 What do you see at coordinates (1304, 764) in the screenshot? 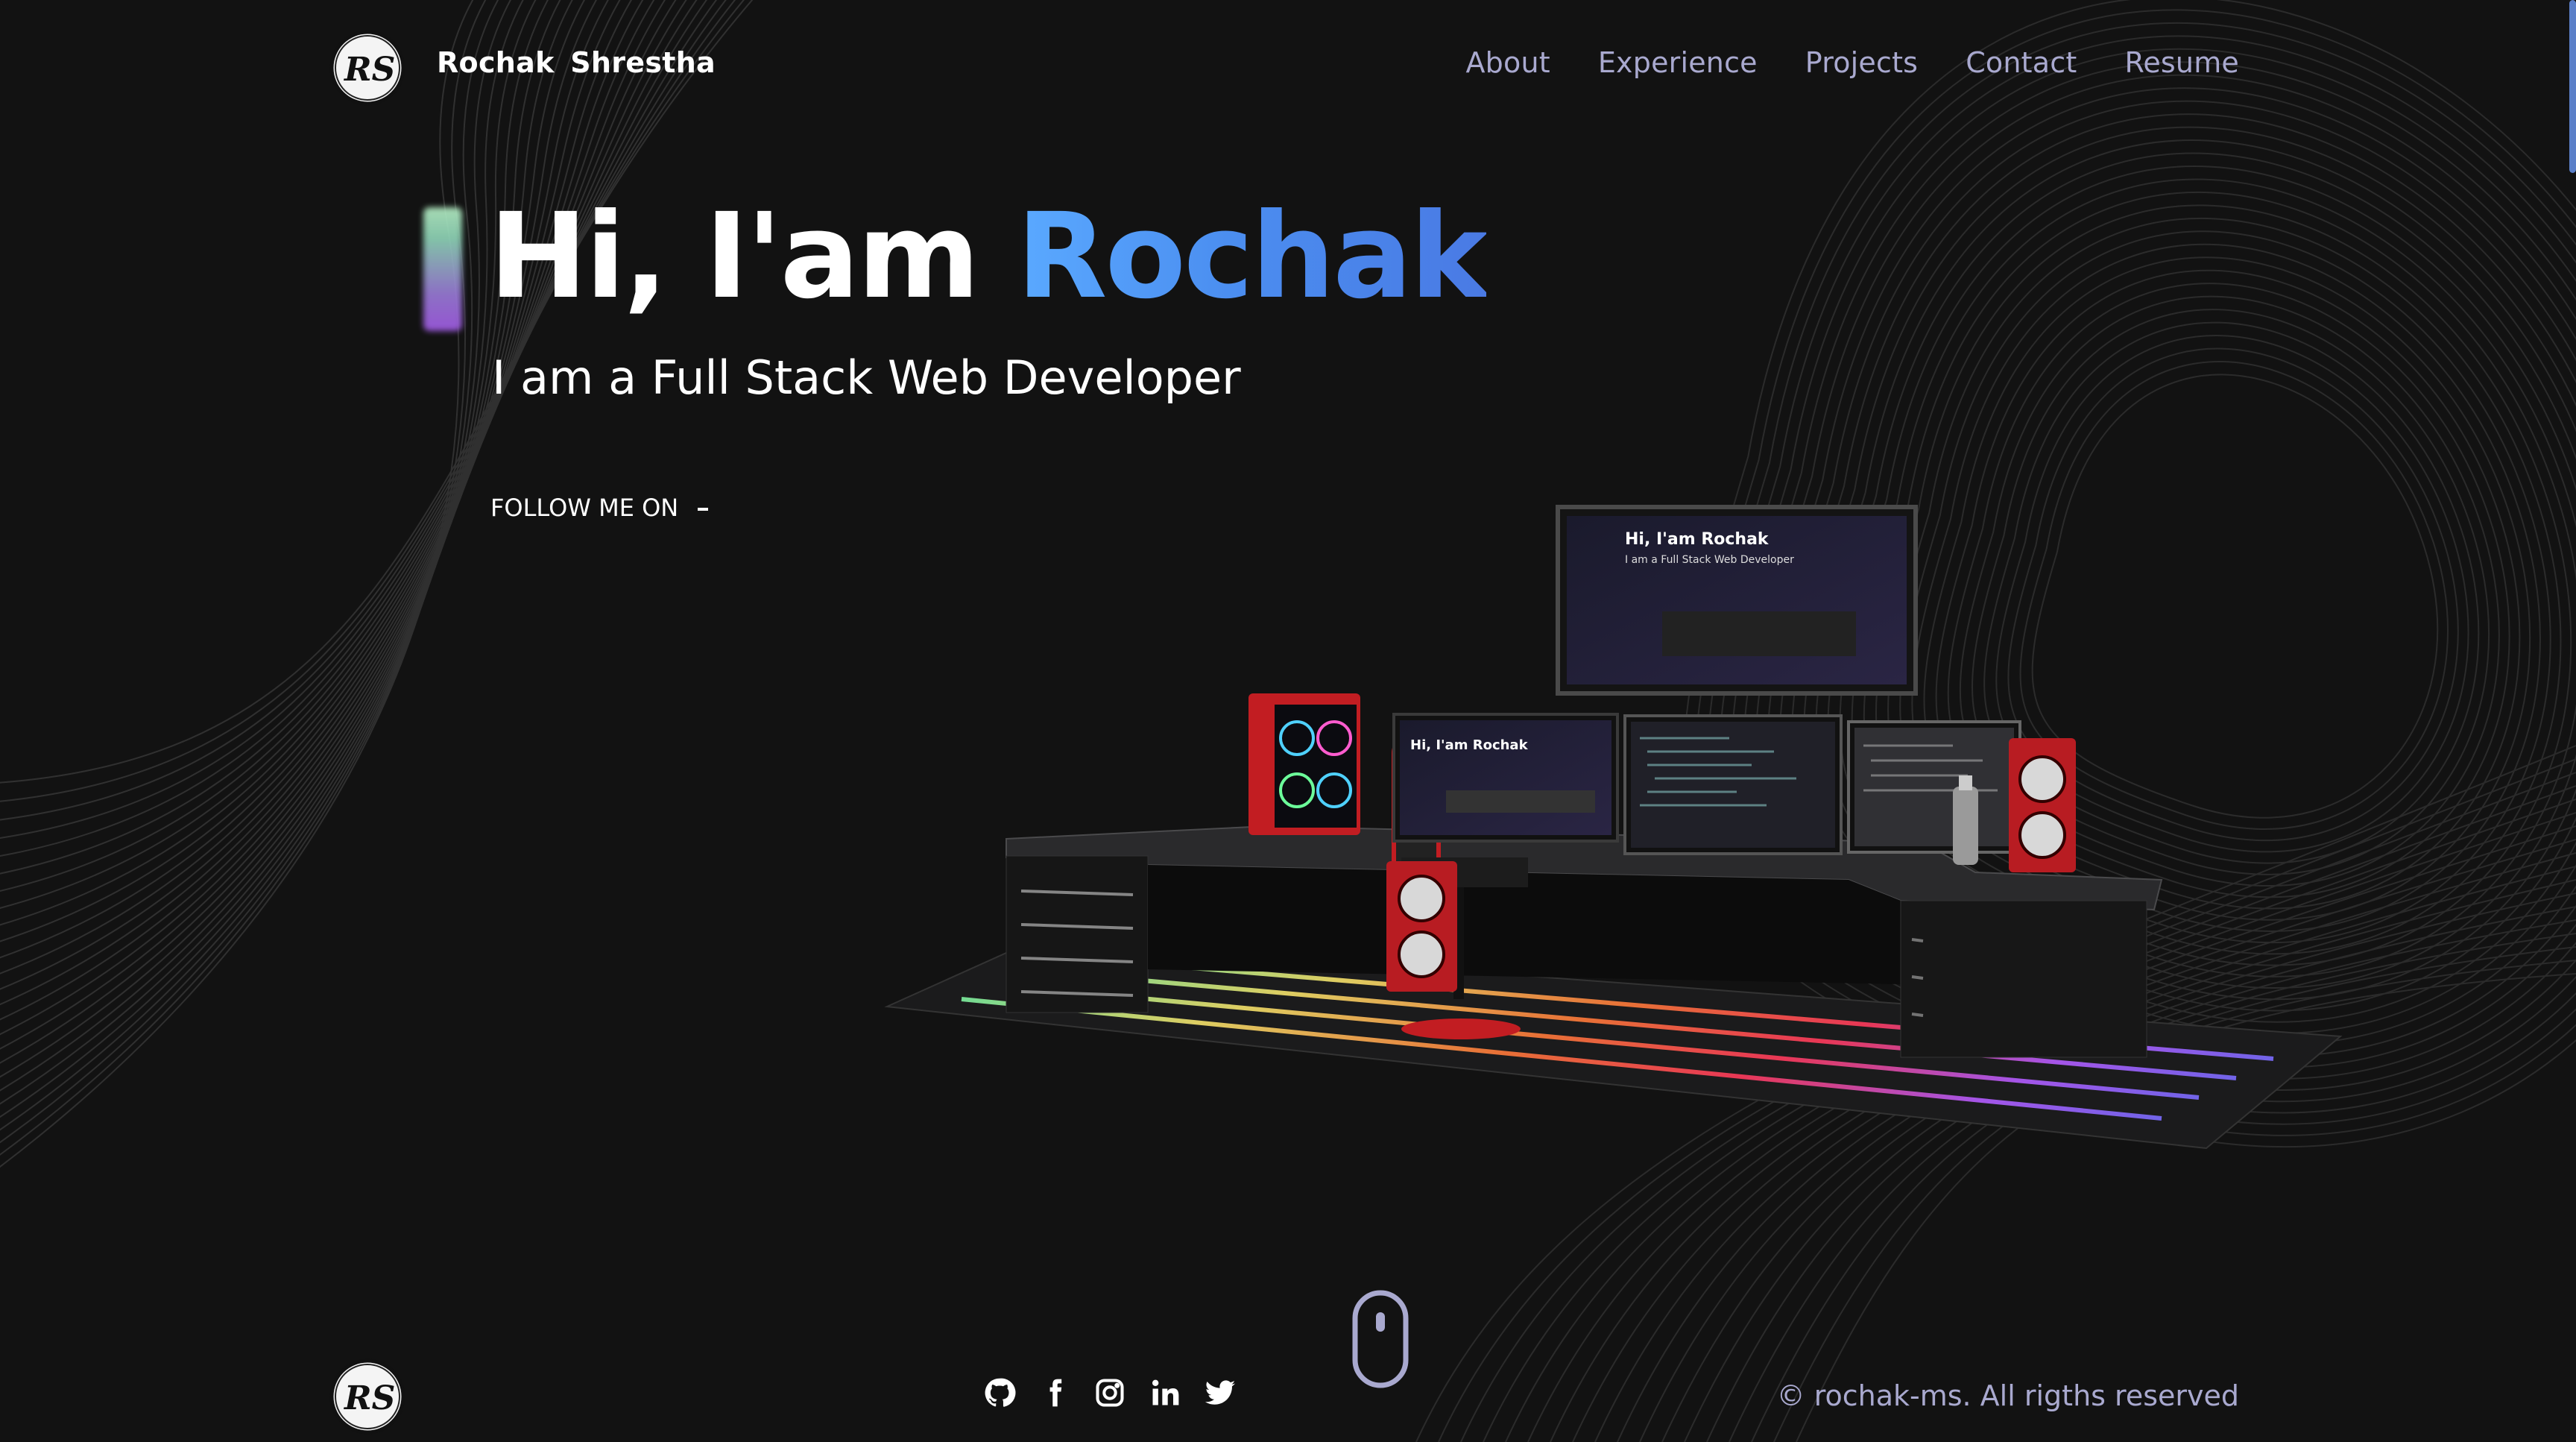
I see `pc-case-left` at bounding box center [1304, 764].